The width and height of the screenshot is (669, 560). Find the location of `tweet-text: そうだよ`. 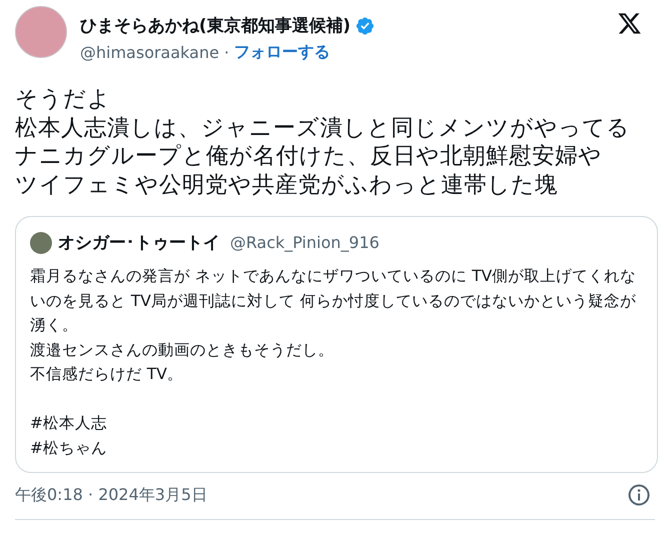

tweet-text: そうだよ is located at coordinates (63, 99).